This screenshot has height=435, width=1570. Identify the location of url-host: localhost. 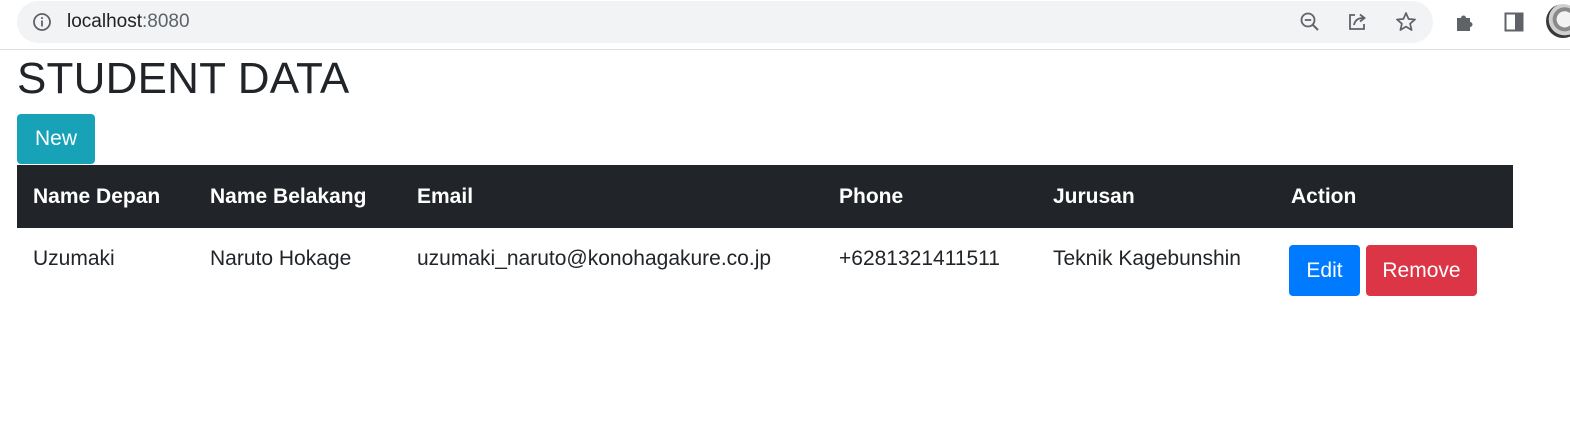
(104, 21).